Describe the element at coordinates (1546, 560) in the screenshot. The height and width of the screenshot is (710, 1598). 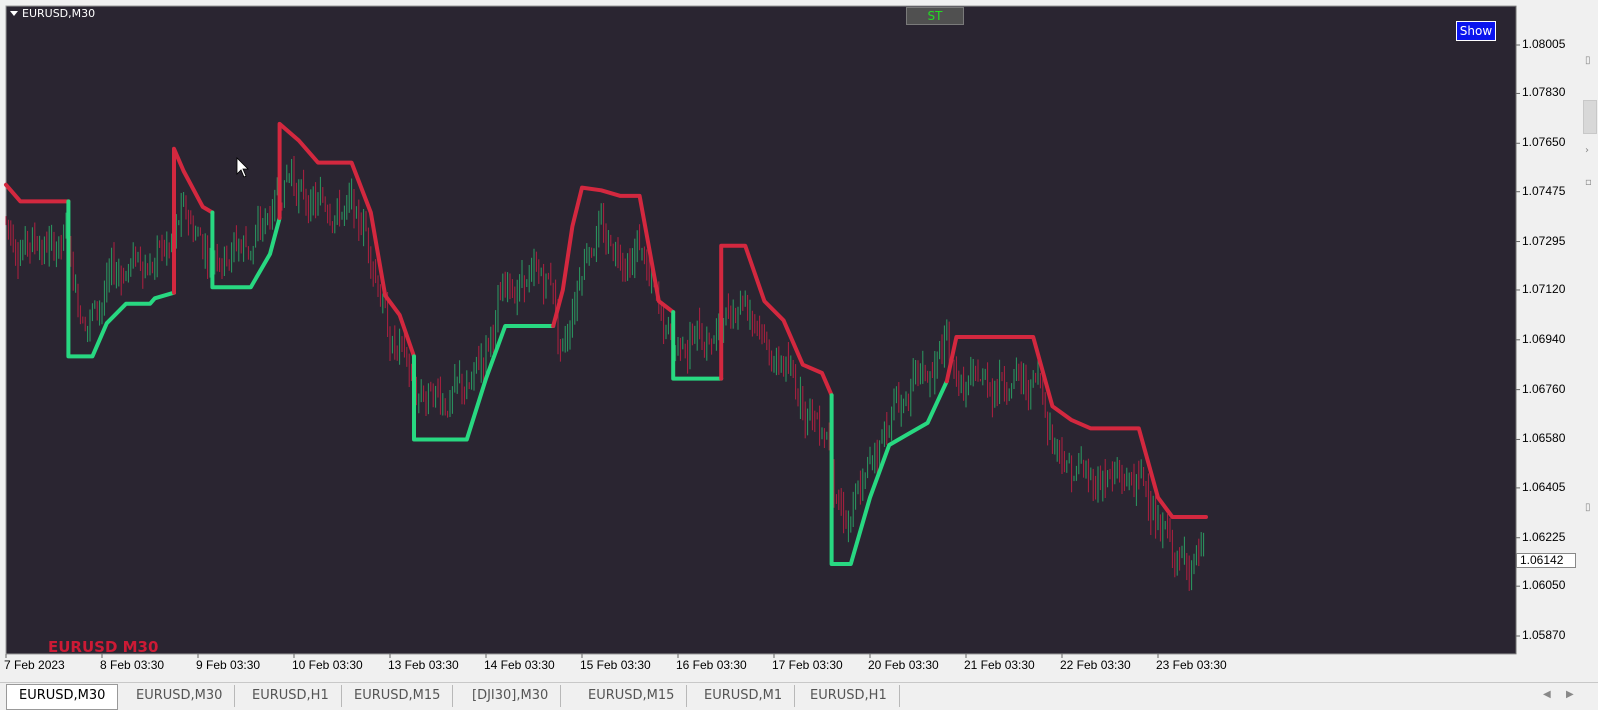
I see `current-price-label: 1.06142` at that location.